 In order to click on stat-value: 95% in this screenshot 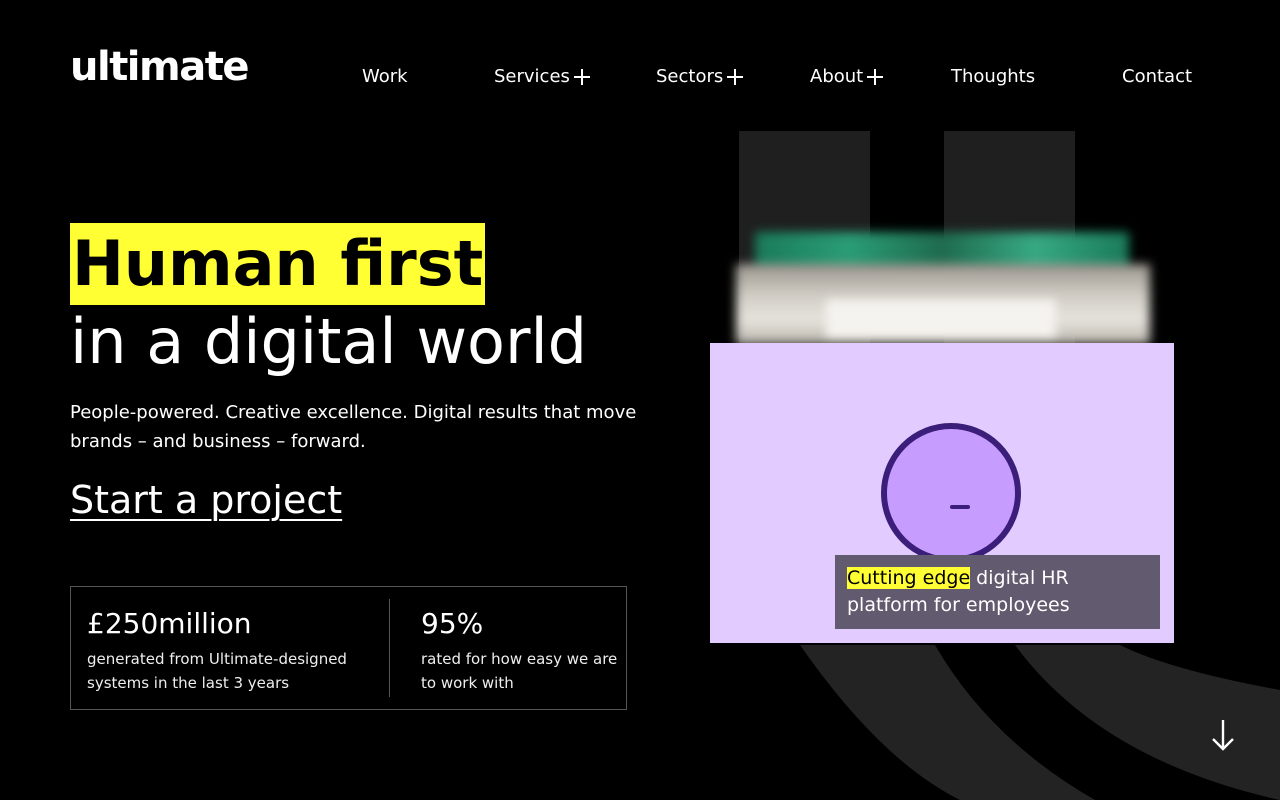, I will do `click(452, 623)`.